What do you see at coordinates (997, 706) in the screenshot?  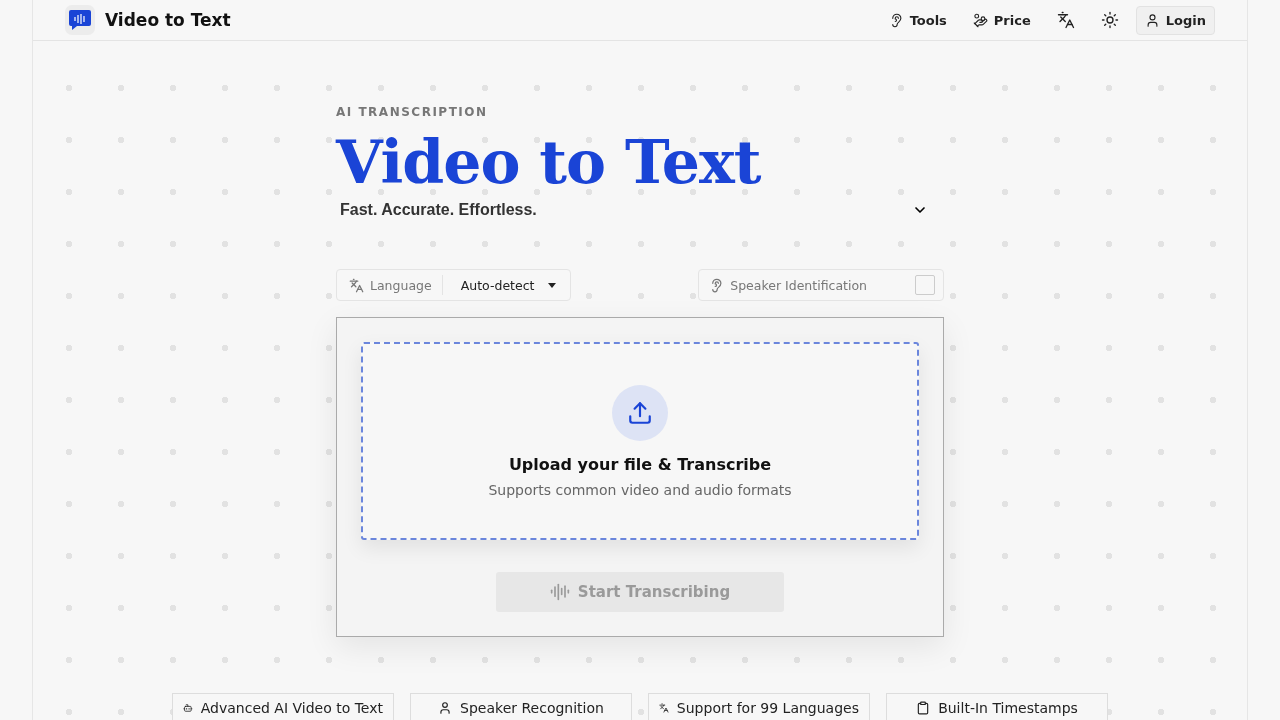 I see `feature-tag: Built-In Timestamps` at bounding box center [997, 706].